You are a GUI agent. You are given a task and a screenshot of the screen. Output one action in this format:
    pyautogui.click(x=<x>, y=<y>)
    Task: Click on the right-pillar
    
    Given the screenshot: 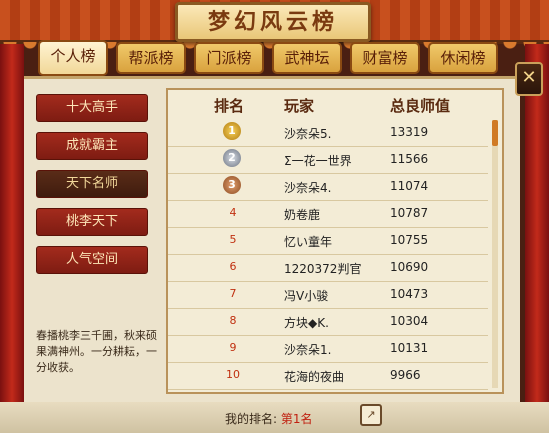 What is the action you would take?
    pyautogui.click(x=537, y=224)
    